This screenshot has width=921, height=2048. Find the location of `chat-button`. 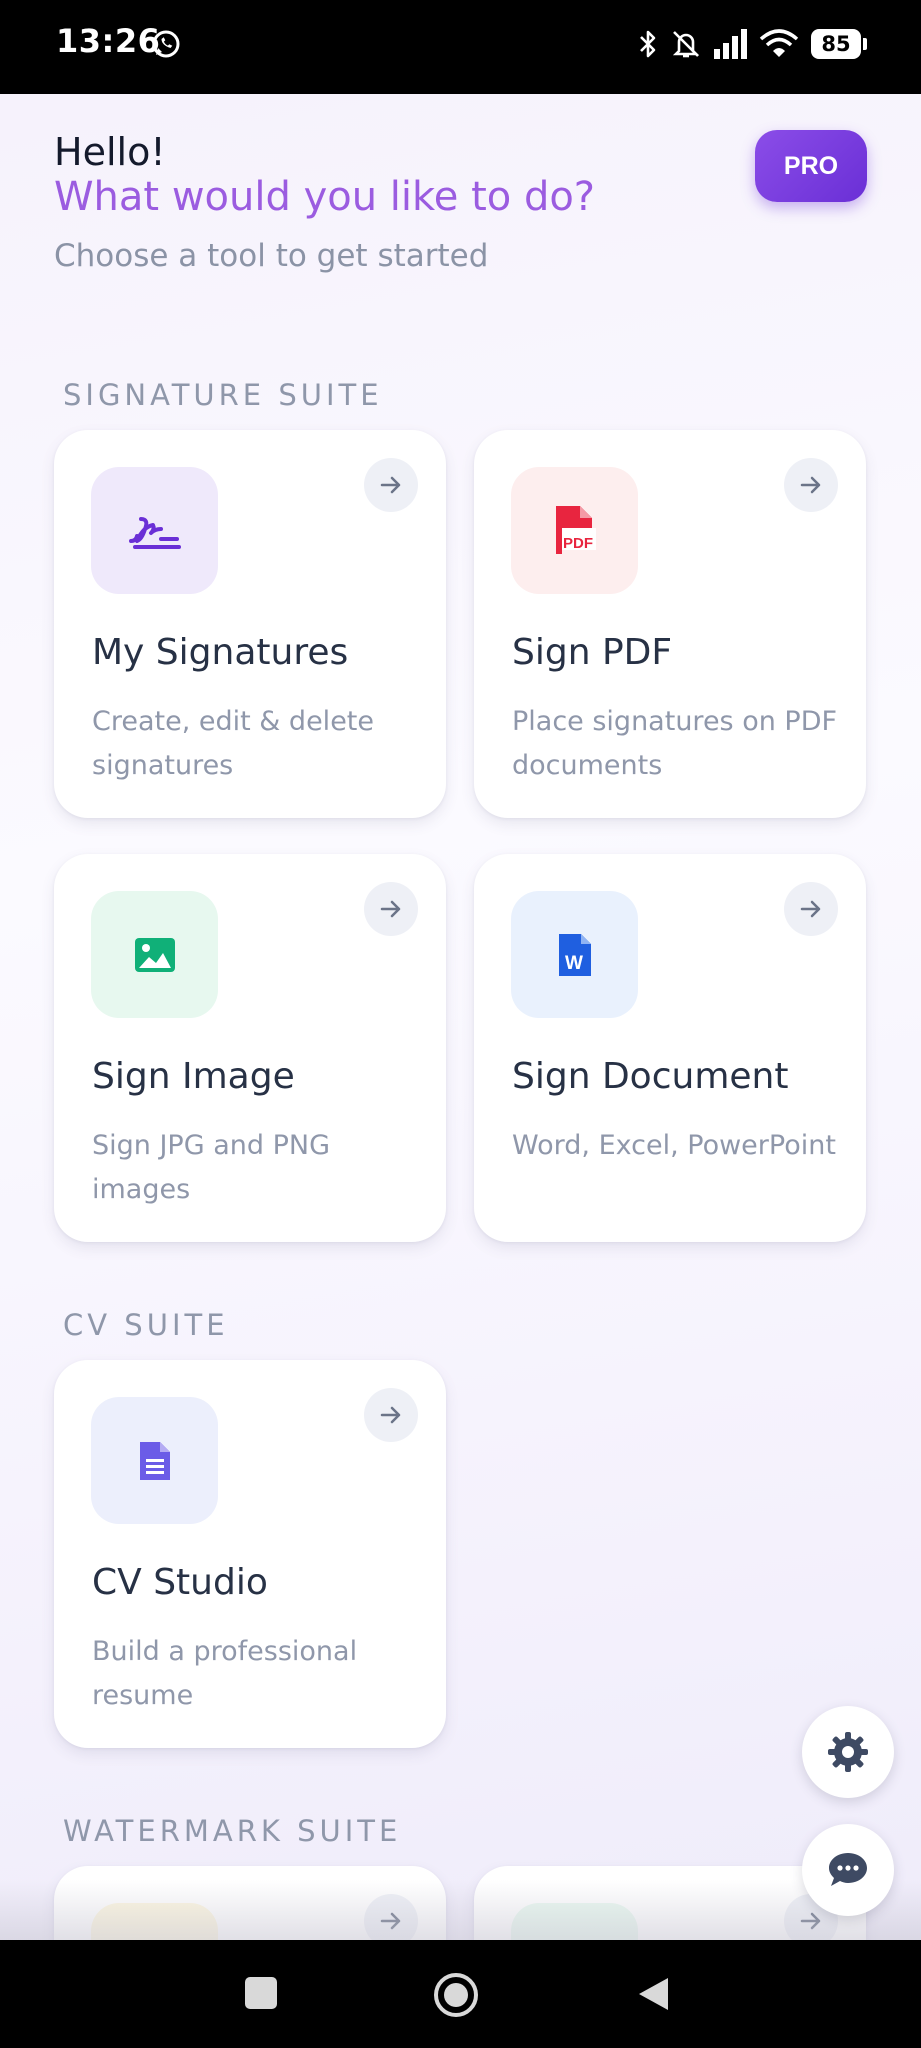

chat-button is located at coordinates (848, 1870).